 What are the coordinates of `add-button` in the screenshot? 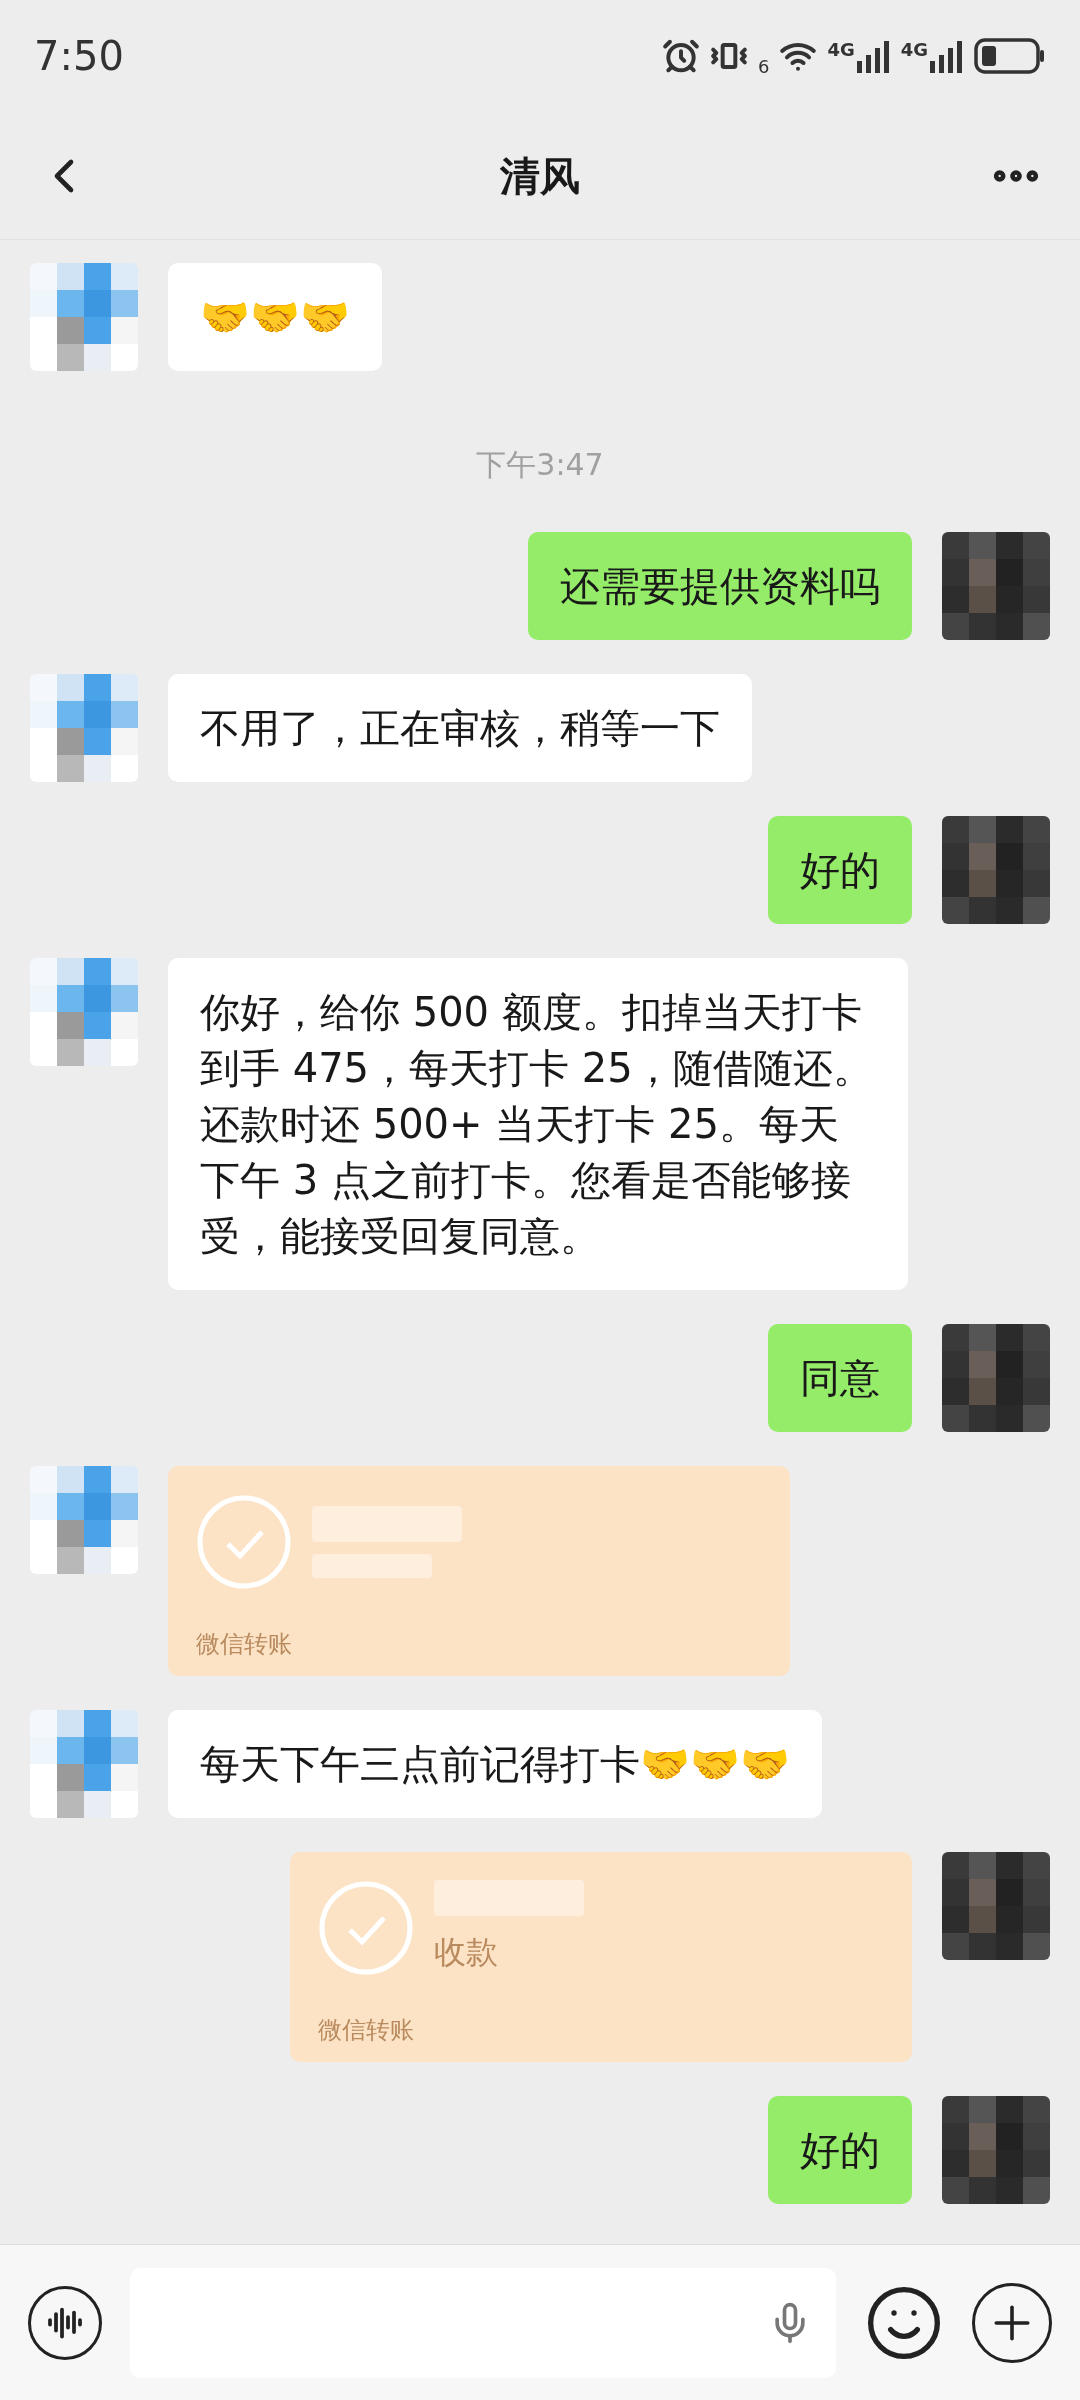 It's located at (1012, 2322).